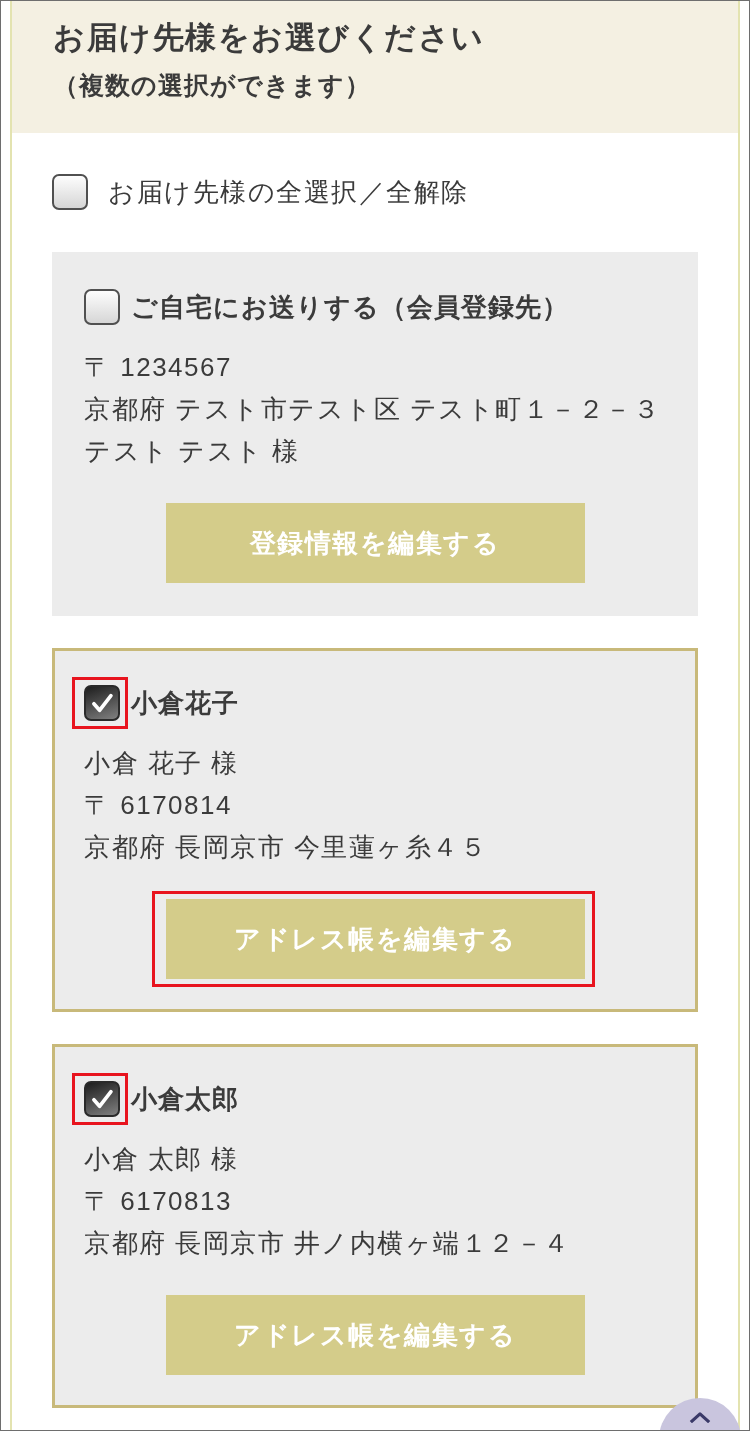  I want to click on address-line: 〒 6170814, so click(158, 805).